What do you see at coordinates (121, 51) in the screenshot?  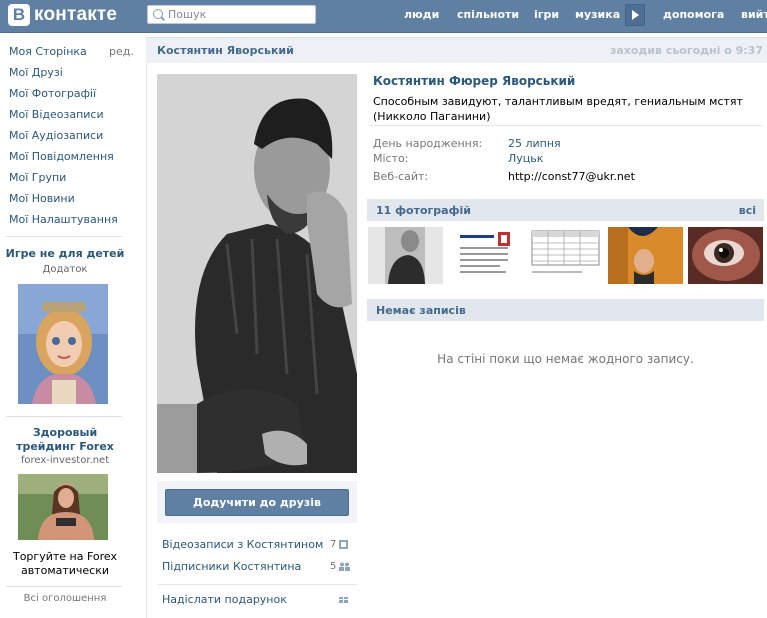 I see `edit-link: ред.` at bounding box center [121, 51].